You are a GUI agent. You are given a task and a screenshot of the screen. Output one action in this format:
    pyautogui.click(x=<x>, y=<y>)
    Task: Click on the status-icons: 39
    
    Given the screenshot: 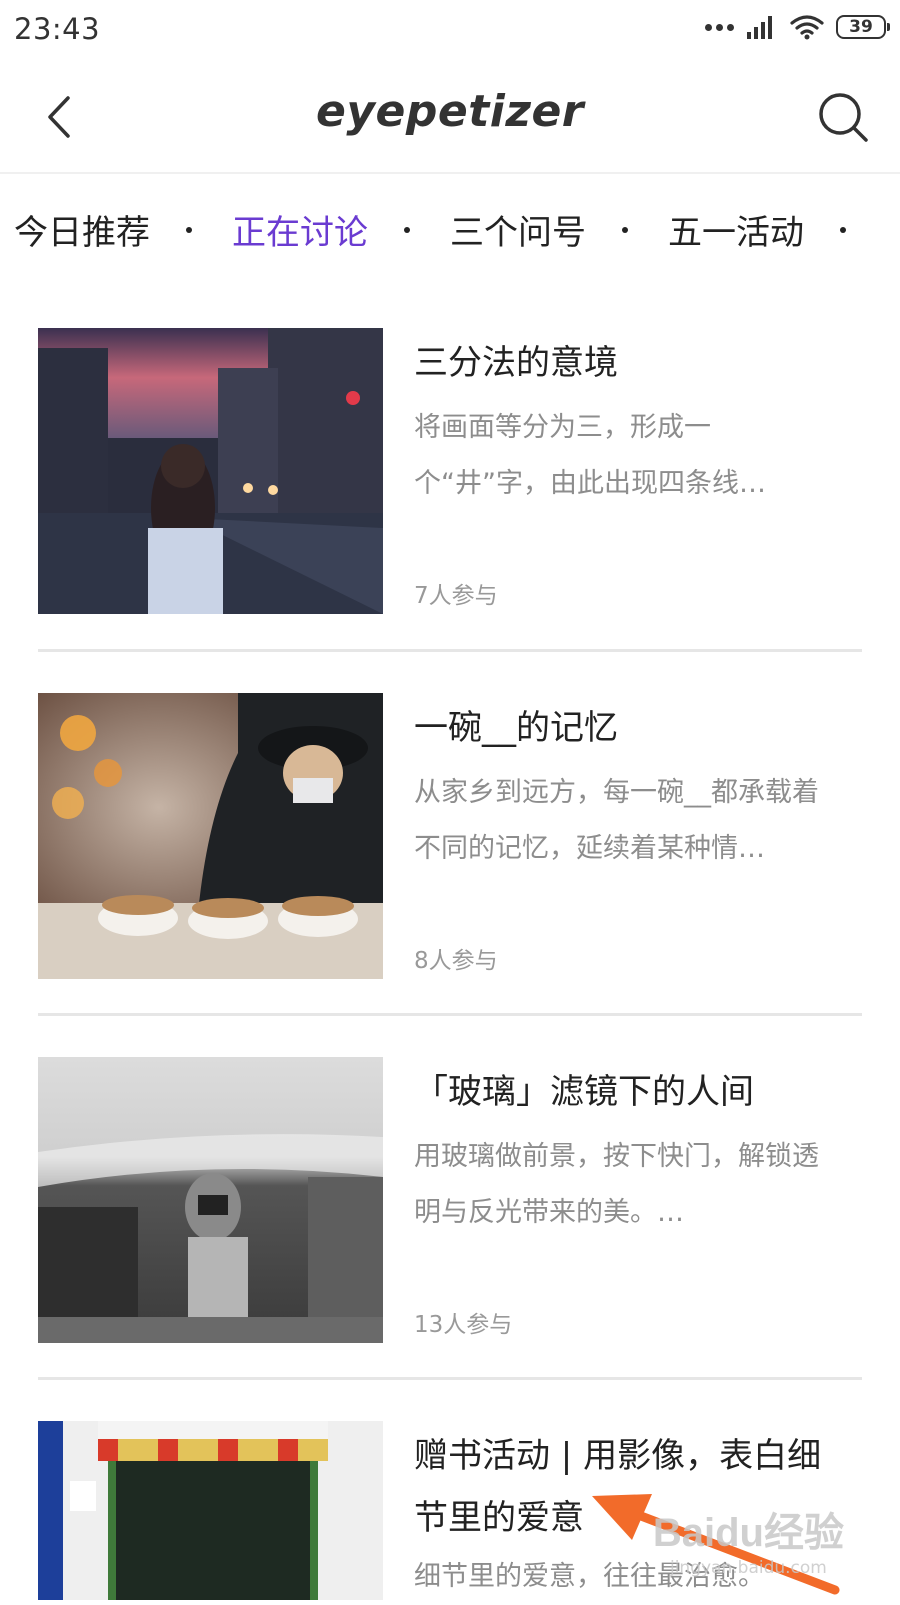 What is the action you would take?
    pyautogui.click(x=797, y=27)
    